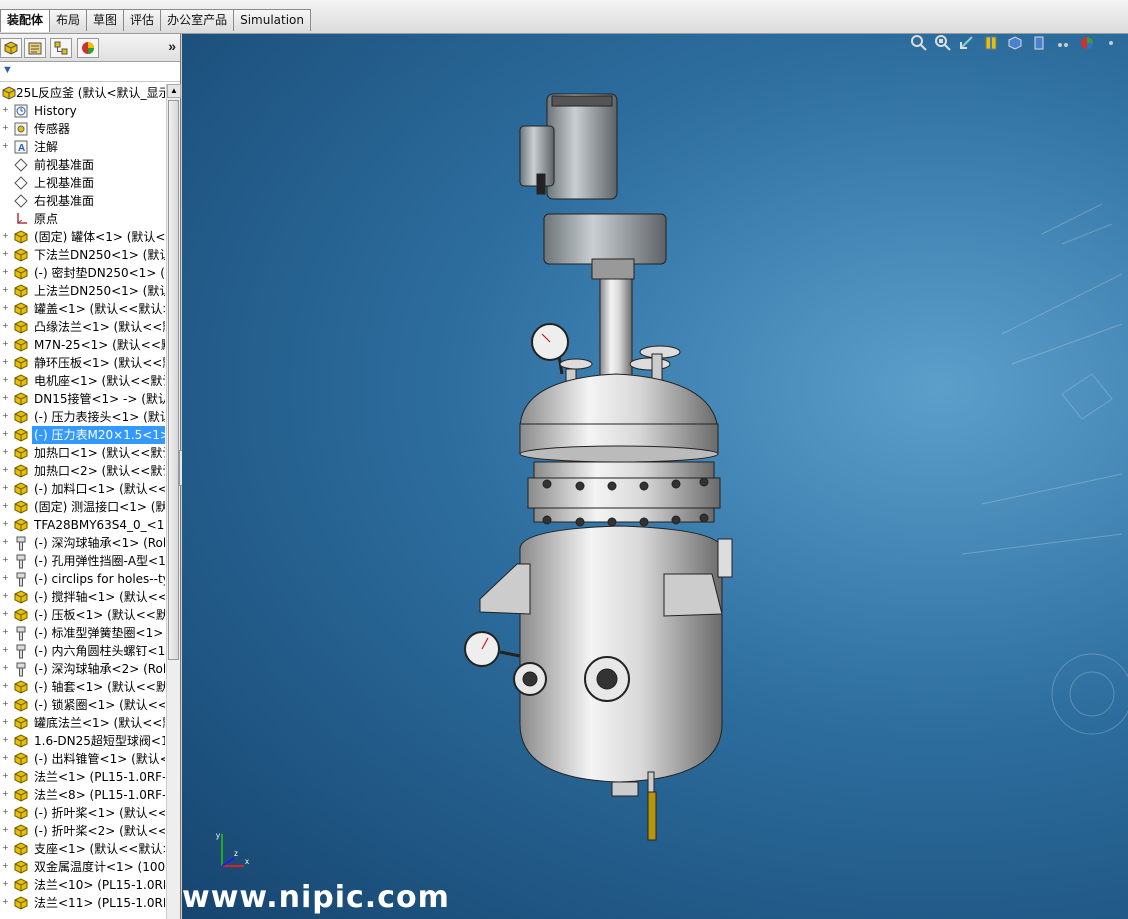  Describe the element at coordinates (82, 579) in the screenshot. I see `tree-item: + (-) circlips for holes--ty` at that location.